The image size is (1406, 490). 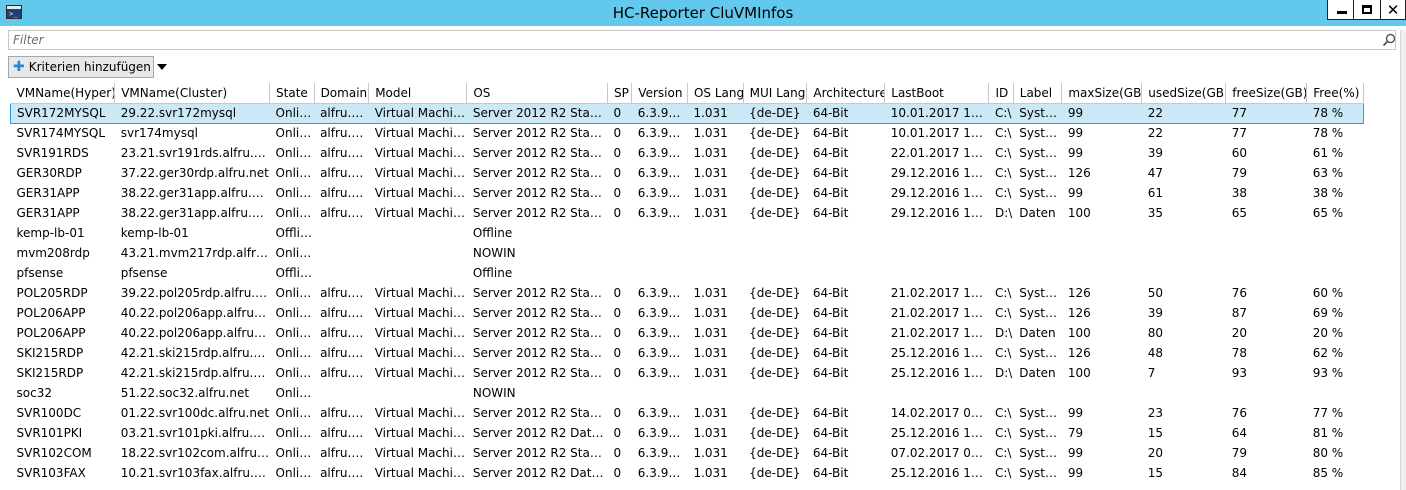 I want to click on title-bar: >_ HC-Reporter CluVMInfos ✕, so click(x=703, y=13).